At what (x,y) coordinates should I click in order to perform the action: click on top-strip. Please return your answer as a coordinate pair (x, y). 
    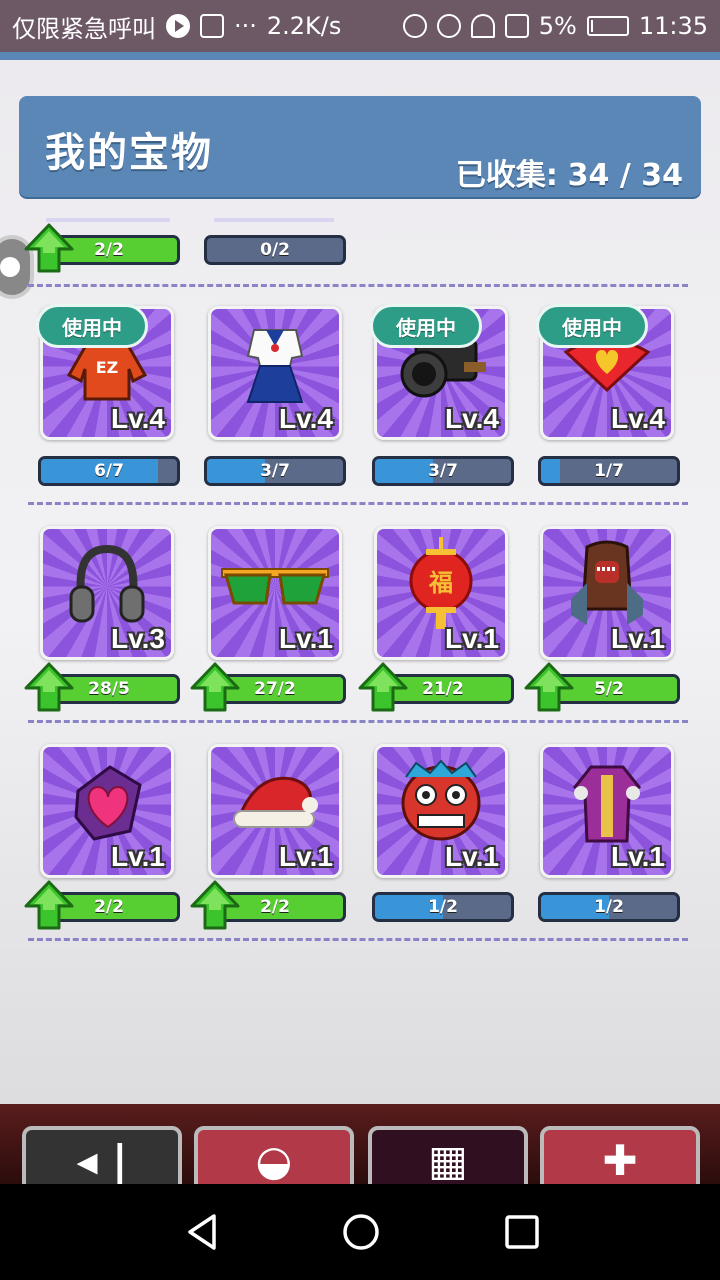
    Looking at the image, I should click on (360, 56).